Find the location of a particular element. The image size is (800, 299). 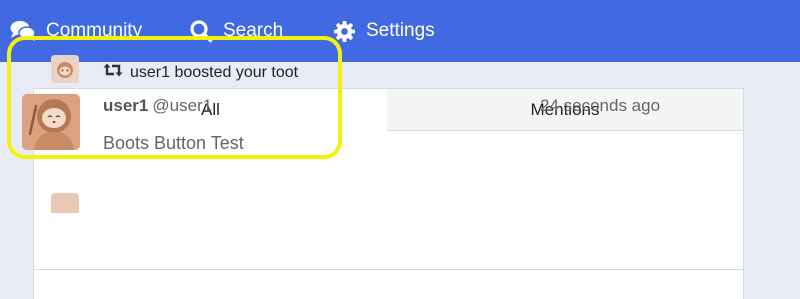

boost-text: user1 boosted your toot is located at coordinates (214, 72).